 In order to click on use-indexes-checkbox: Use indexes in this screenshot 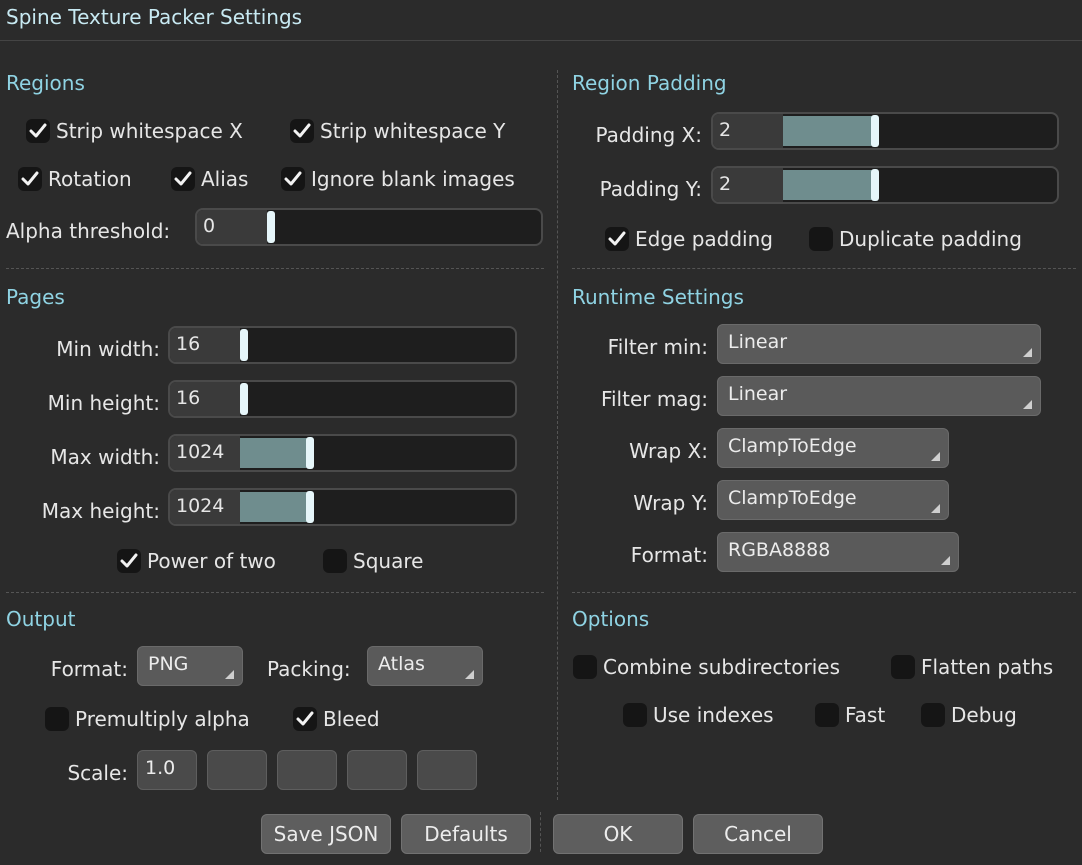, I will do `click(698, 715)`.